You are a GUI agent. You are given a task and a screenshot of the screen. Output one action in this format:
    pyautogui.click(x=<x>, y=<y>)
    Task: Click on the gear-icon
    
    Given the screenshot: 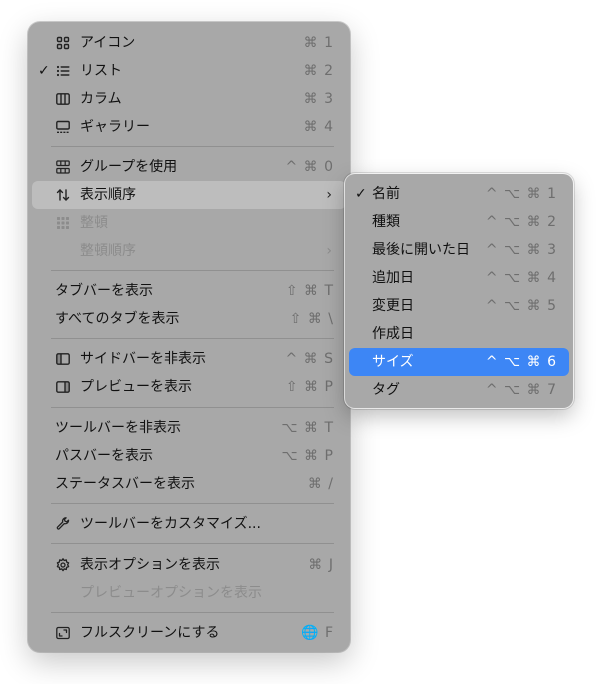 What is the action you would take?
    pyautogui.click(x=63, y=565)
    